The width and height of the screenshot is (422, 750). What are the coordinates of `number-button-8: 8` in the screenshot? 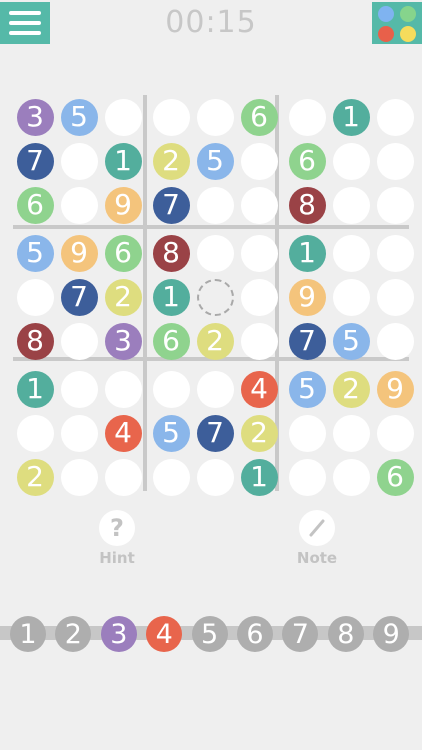 It's located at (345, 634).